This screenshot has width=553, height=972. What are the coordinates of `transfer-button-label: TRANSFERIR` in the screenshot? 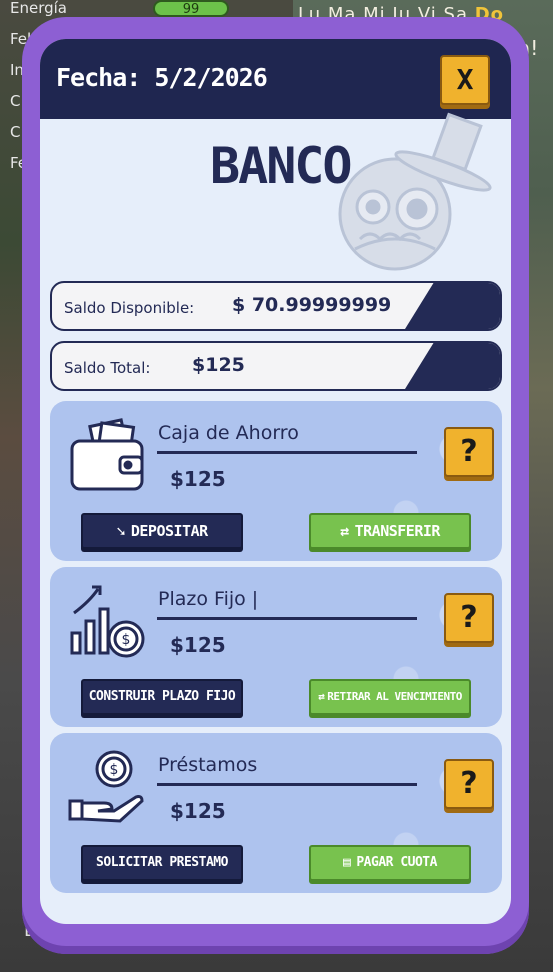 It's located at (397, 531).